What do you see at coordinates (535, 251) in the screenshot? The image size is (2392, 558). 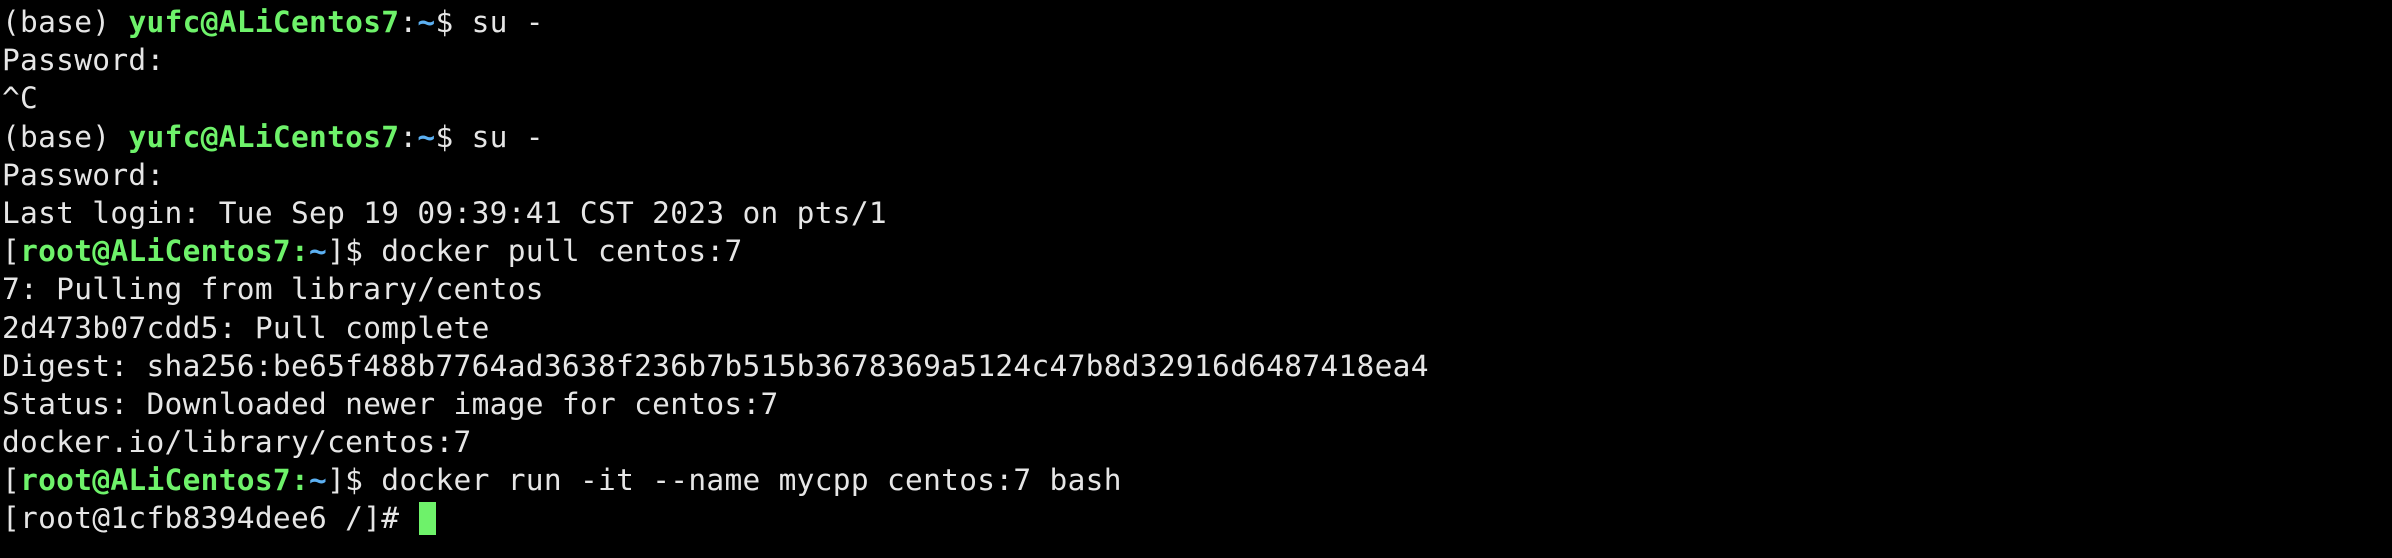 I see `command: ]$ docker pull centos:7` at bounding box center [535, 251].